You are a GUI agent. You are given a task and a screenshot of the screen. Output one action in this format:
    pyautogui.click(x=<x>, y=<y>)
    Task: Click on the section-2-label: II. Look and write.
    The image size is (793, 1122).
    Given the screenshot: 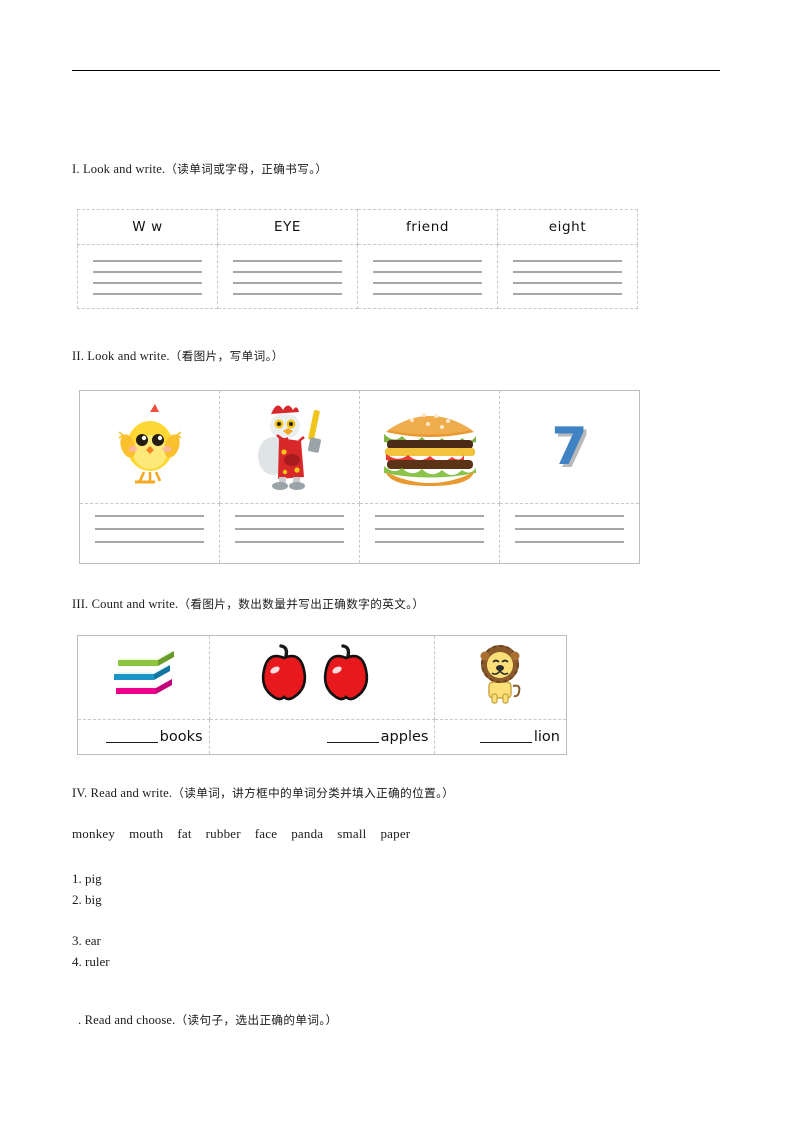 What is the action you would take?
    pyautogui.click(x=121, y=356)
    